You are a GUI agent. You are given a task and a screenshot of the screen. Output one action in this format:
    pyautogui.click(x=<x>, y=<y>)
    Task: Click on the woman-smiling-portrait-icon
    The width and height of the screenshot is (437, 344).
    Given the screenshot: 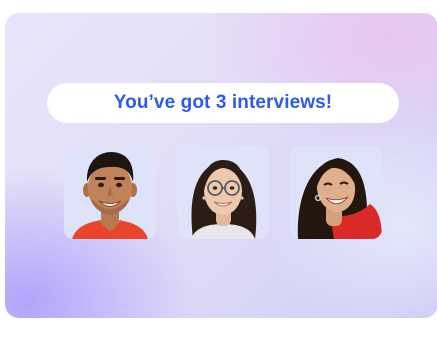 What is the action you would take?
    pyautogui.click(x=336, y=192)
    